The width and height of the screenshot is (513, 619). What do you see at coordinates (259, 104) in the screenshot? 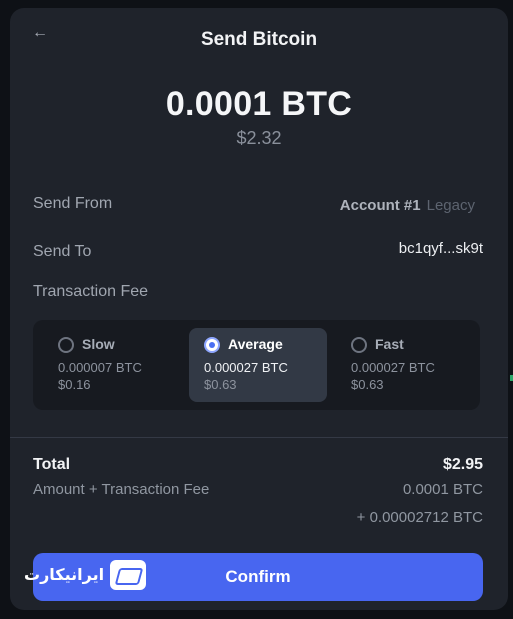
I see `send-amount-btc: 0.0001 BTC` at bounding box center [259, 104].